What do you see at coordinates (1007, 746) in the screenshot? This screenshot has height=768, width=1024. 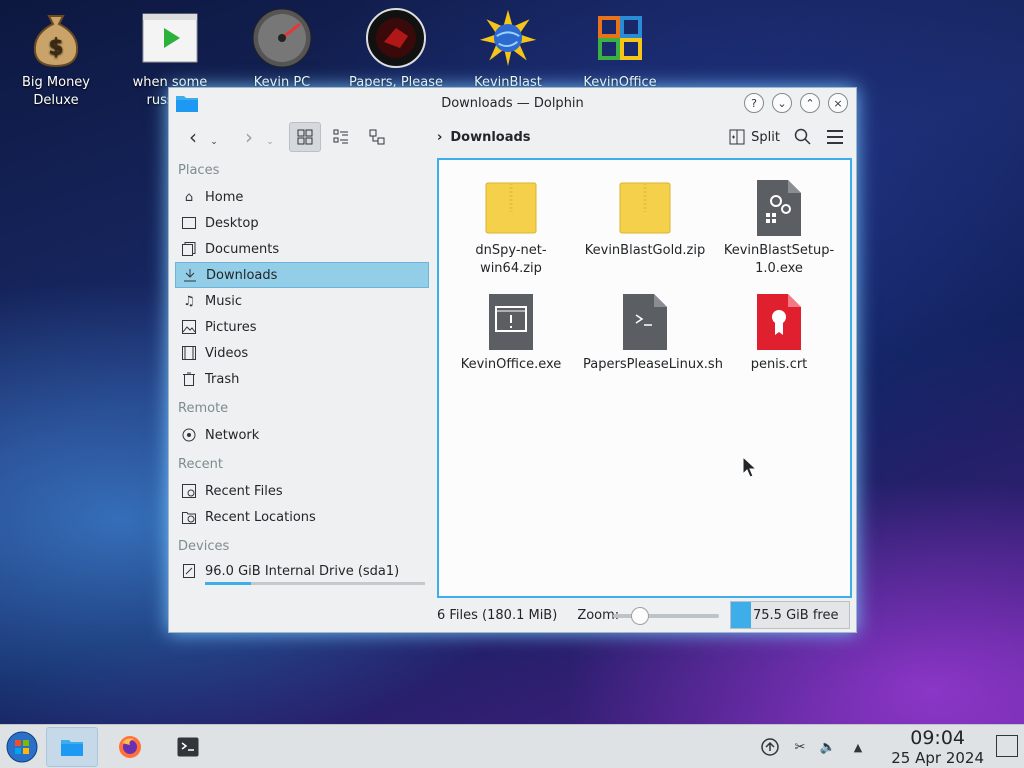 I see `show-desktop-button` at bounding box center [1007, 746].